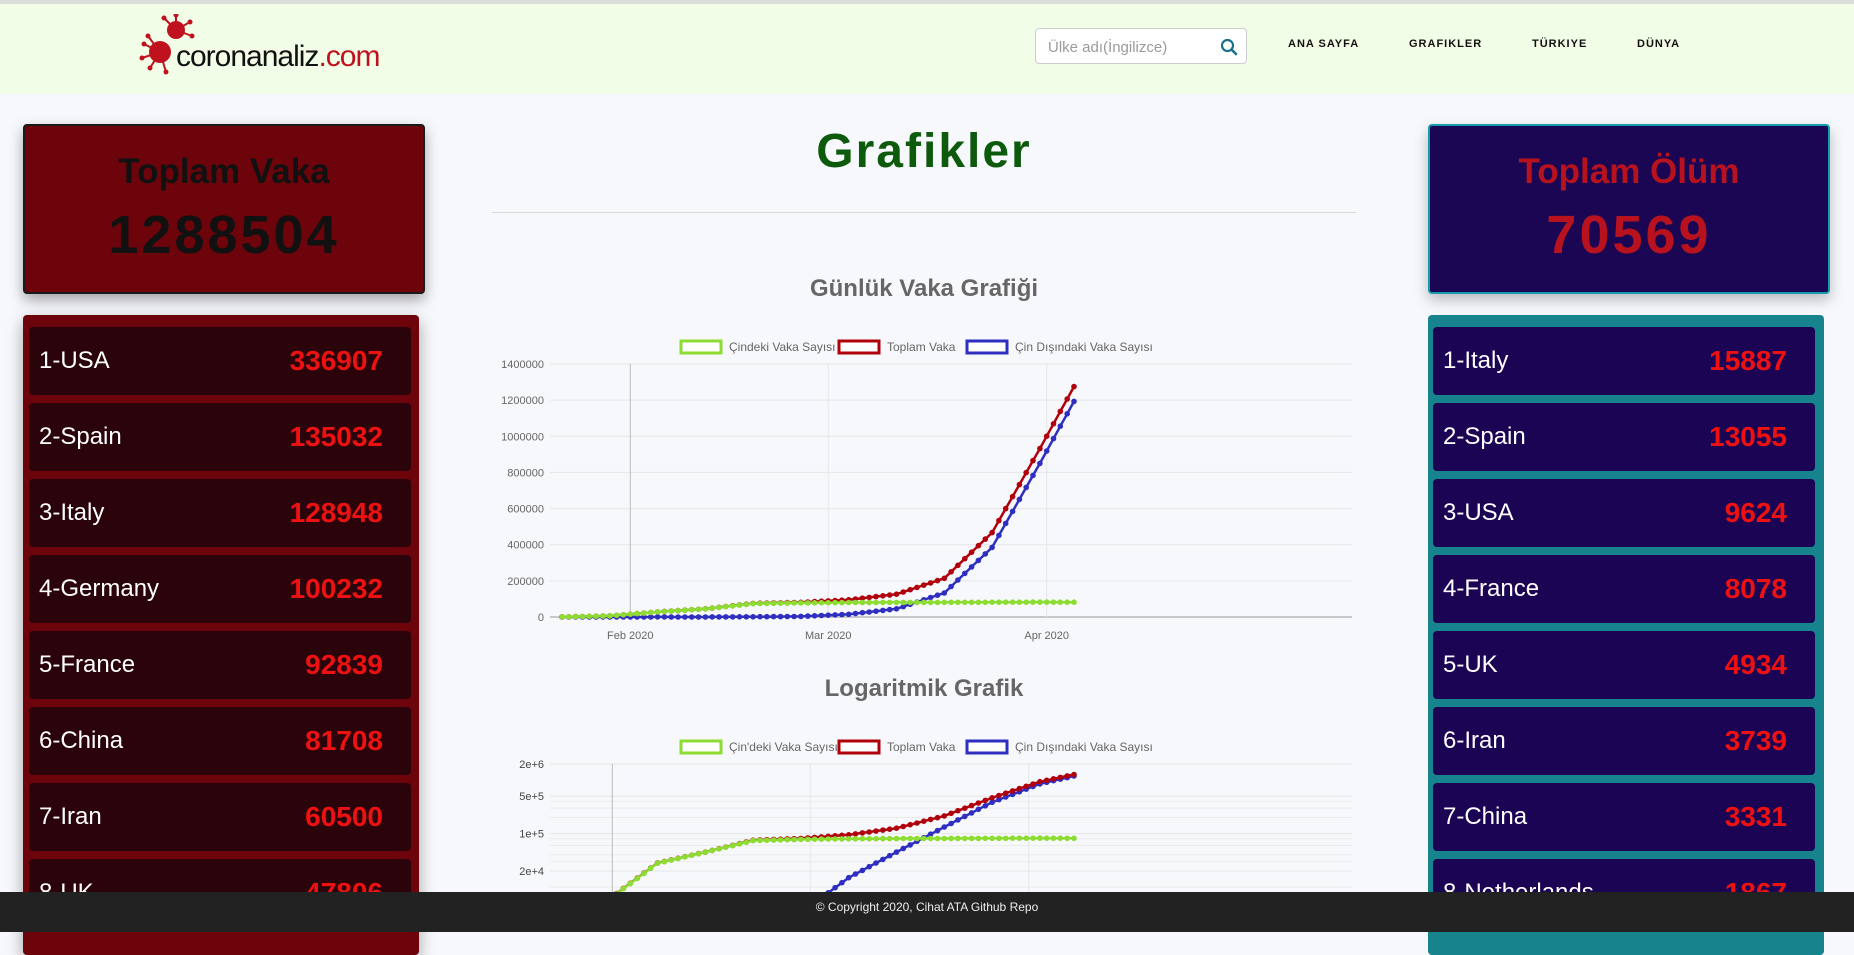 The height and width of the screenshot is (955, 1854). I want to click on list-item: 1-Italy 15887, so click(1624, 361).